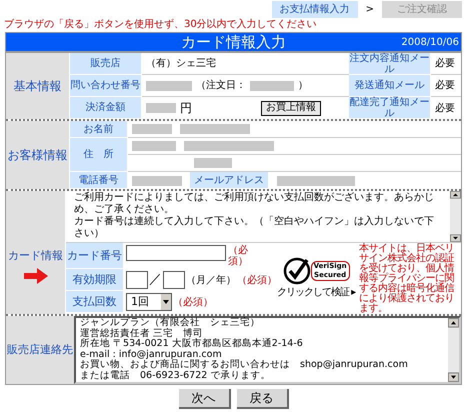  Describe the element at coordinates (99, 154) in the screenshot. I see `field-label: 住 所` at that location.